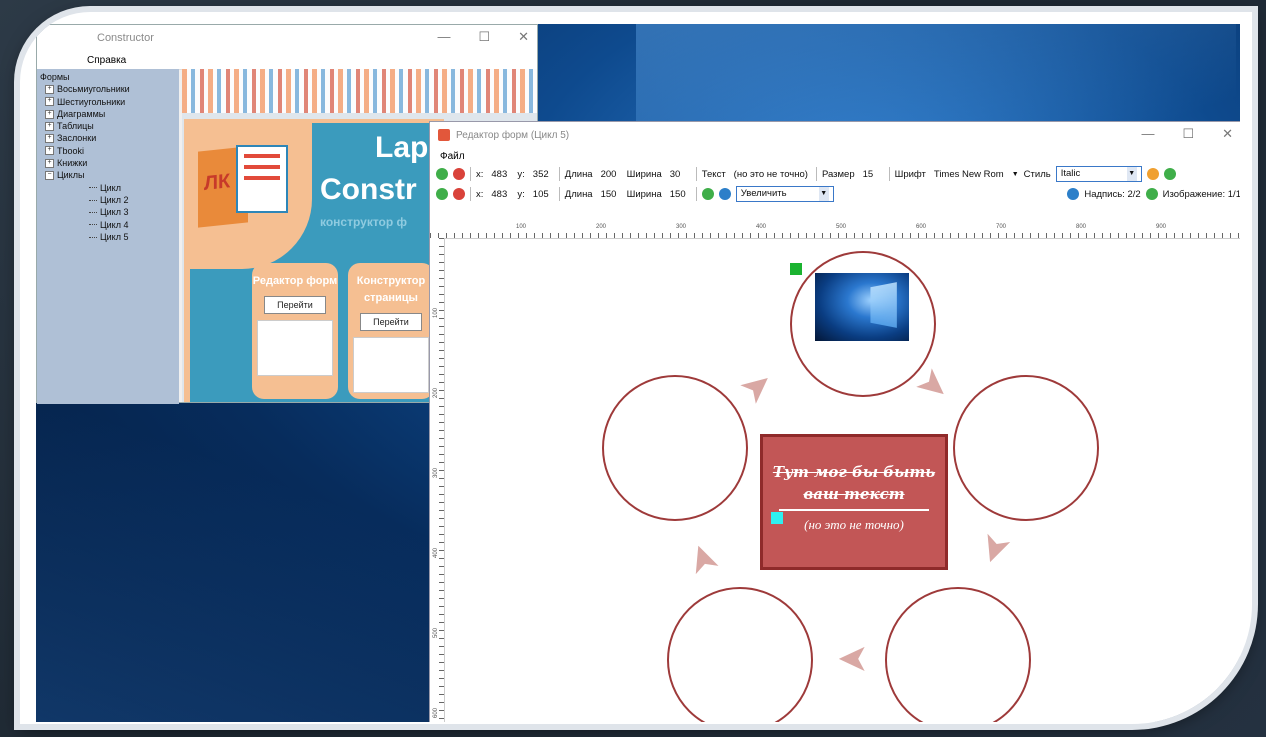 The height and width of the screenshot is (737, 1266). What do you see at coordinates (784, 194) in the screenshot?
I see `action-select: Увеличить ▼` at bounding box center [784, 194].